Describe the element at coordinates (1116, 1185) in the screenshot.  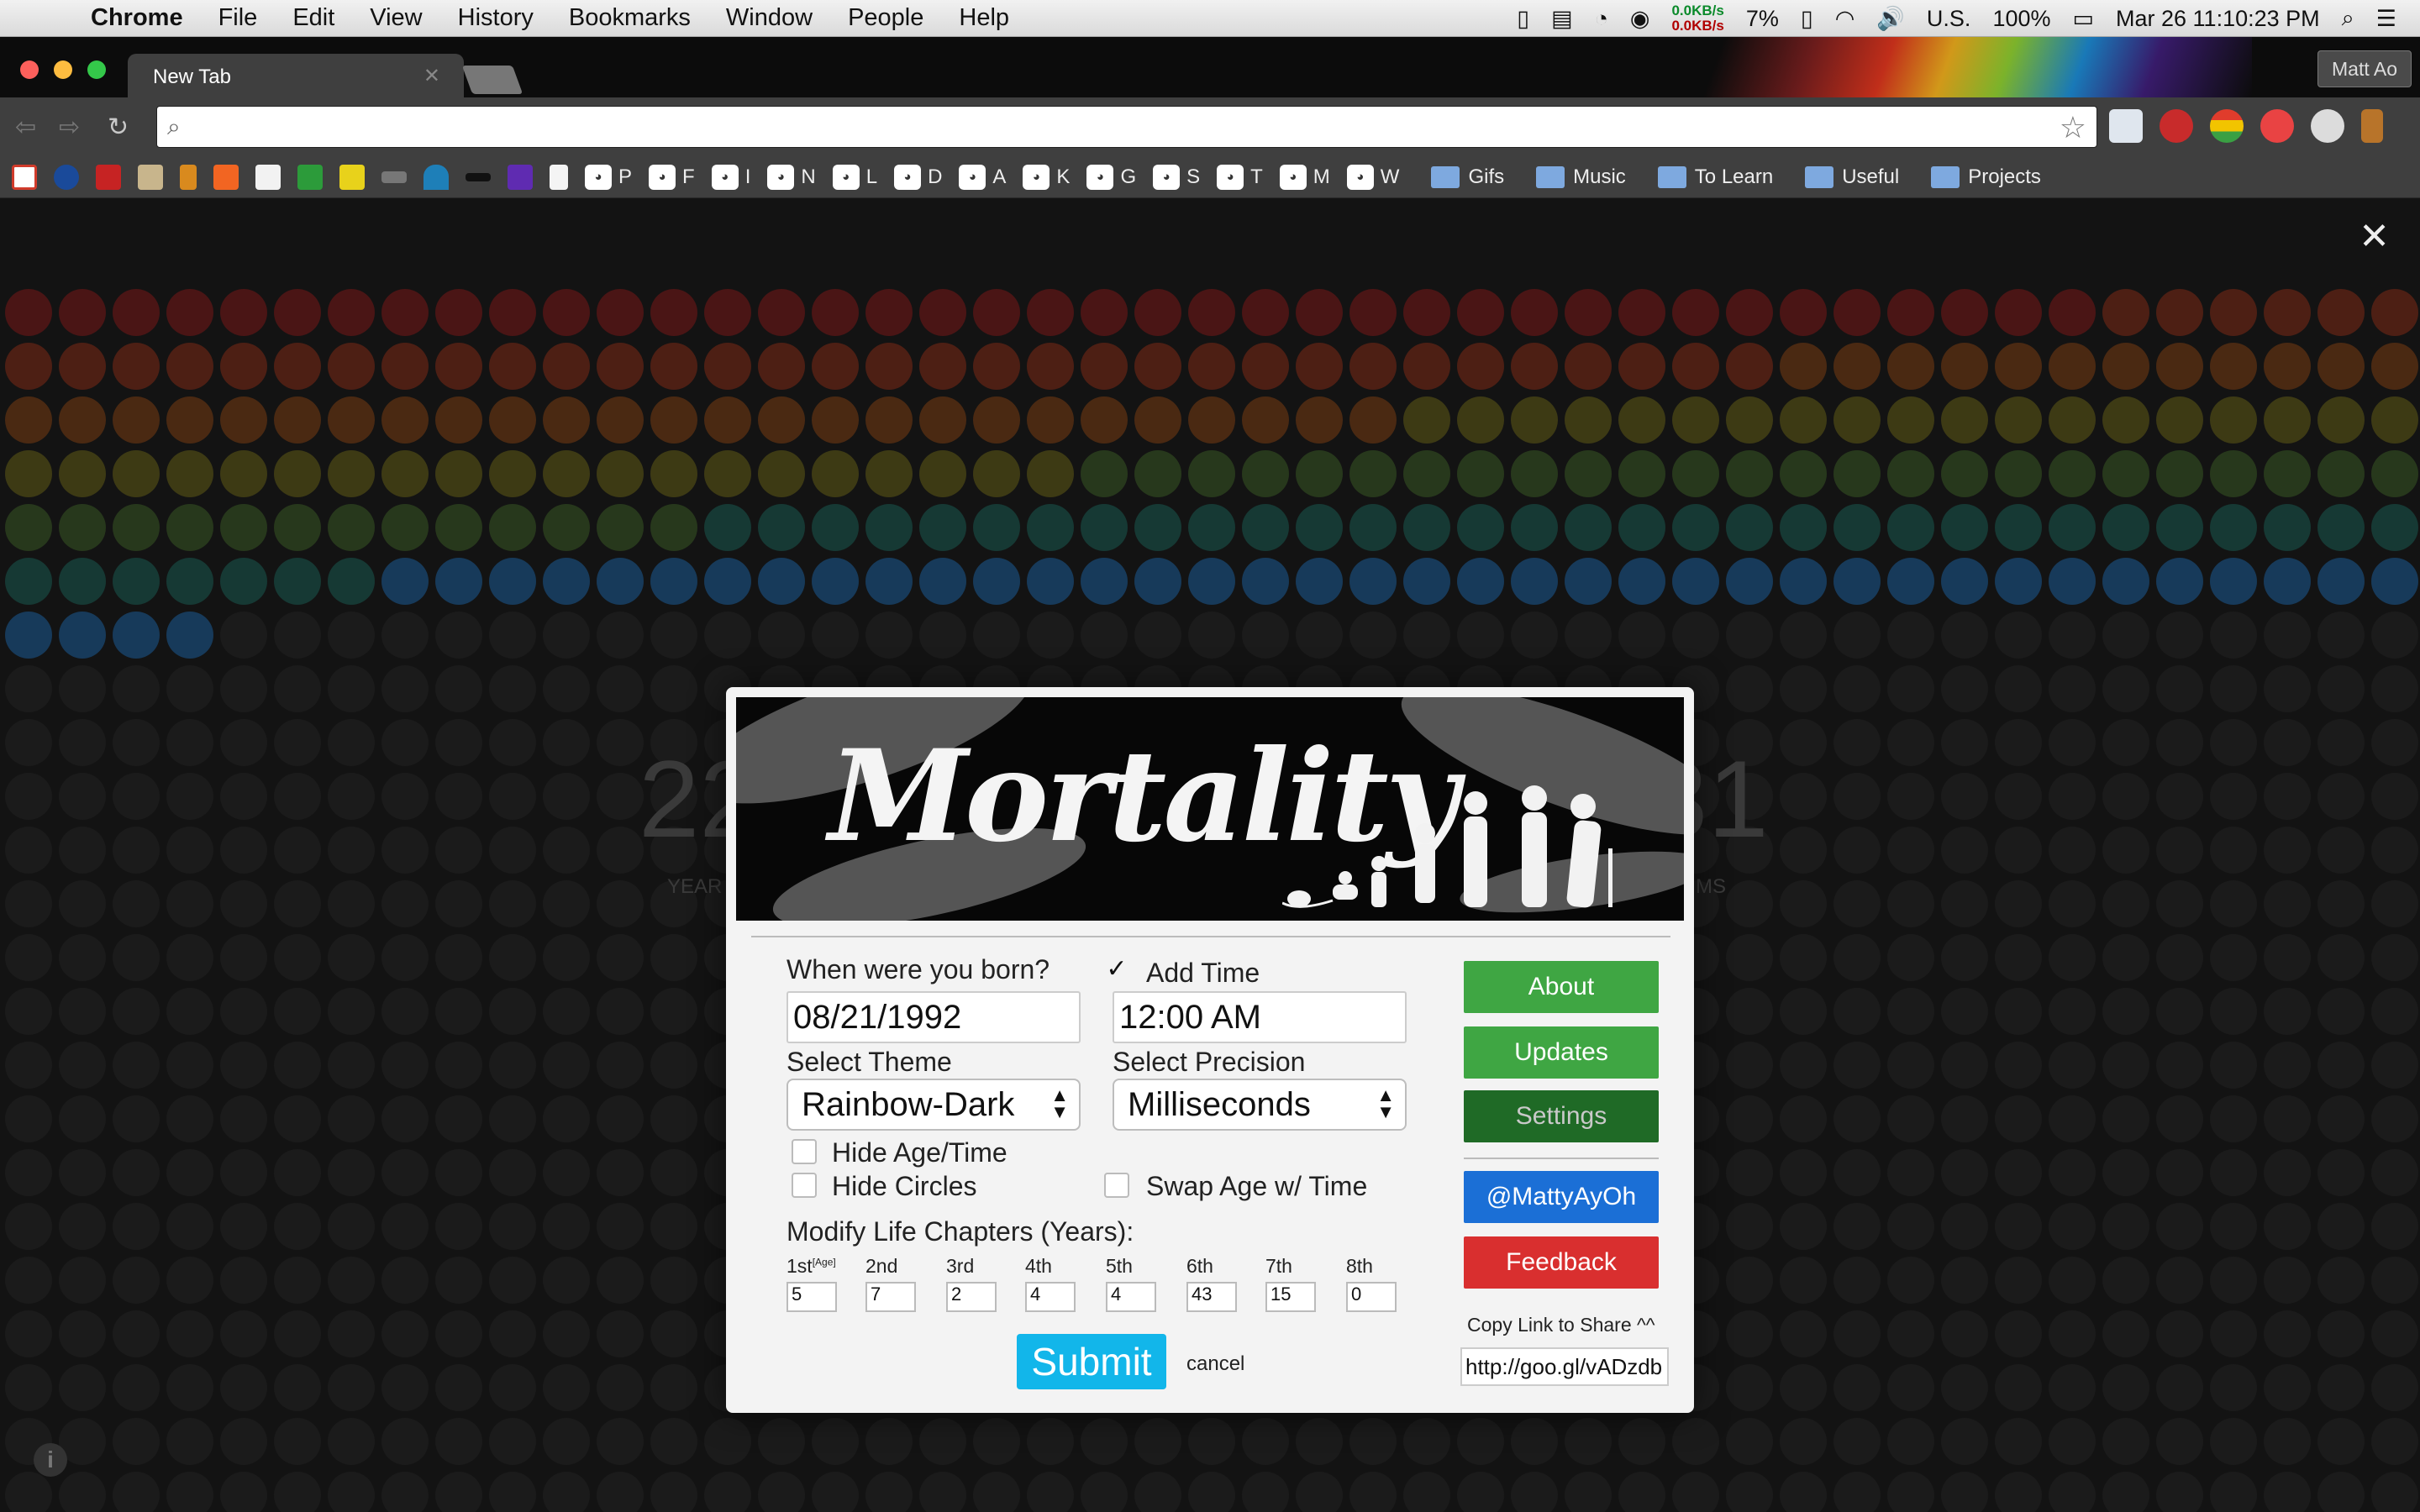
I see `swap-age-time-checkbox` at that location.